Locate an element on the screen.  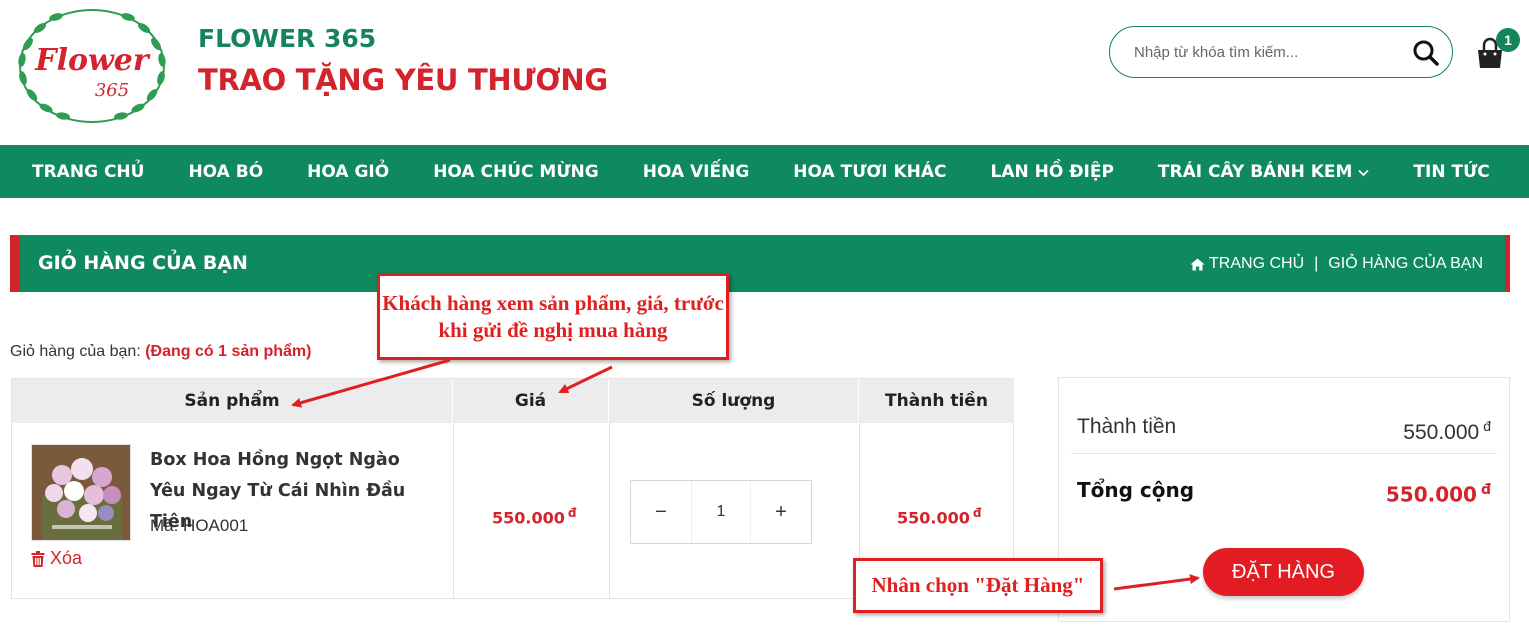
subtotal-value: 550.000 đ is located at coordinates (1447, 431).